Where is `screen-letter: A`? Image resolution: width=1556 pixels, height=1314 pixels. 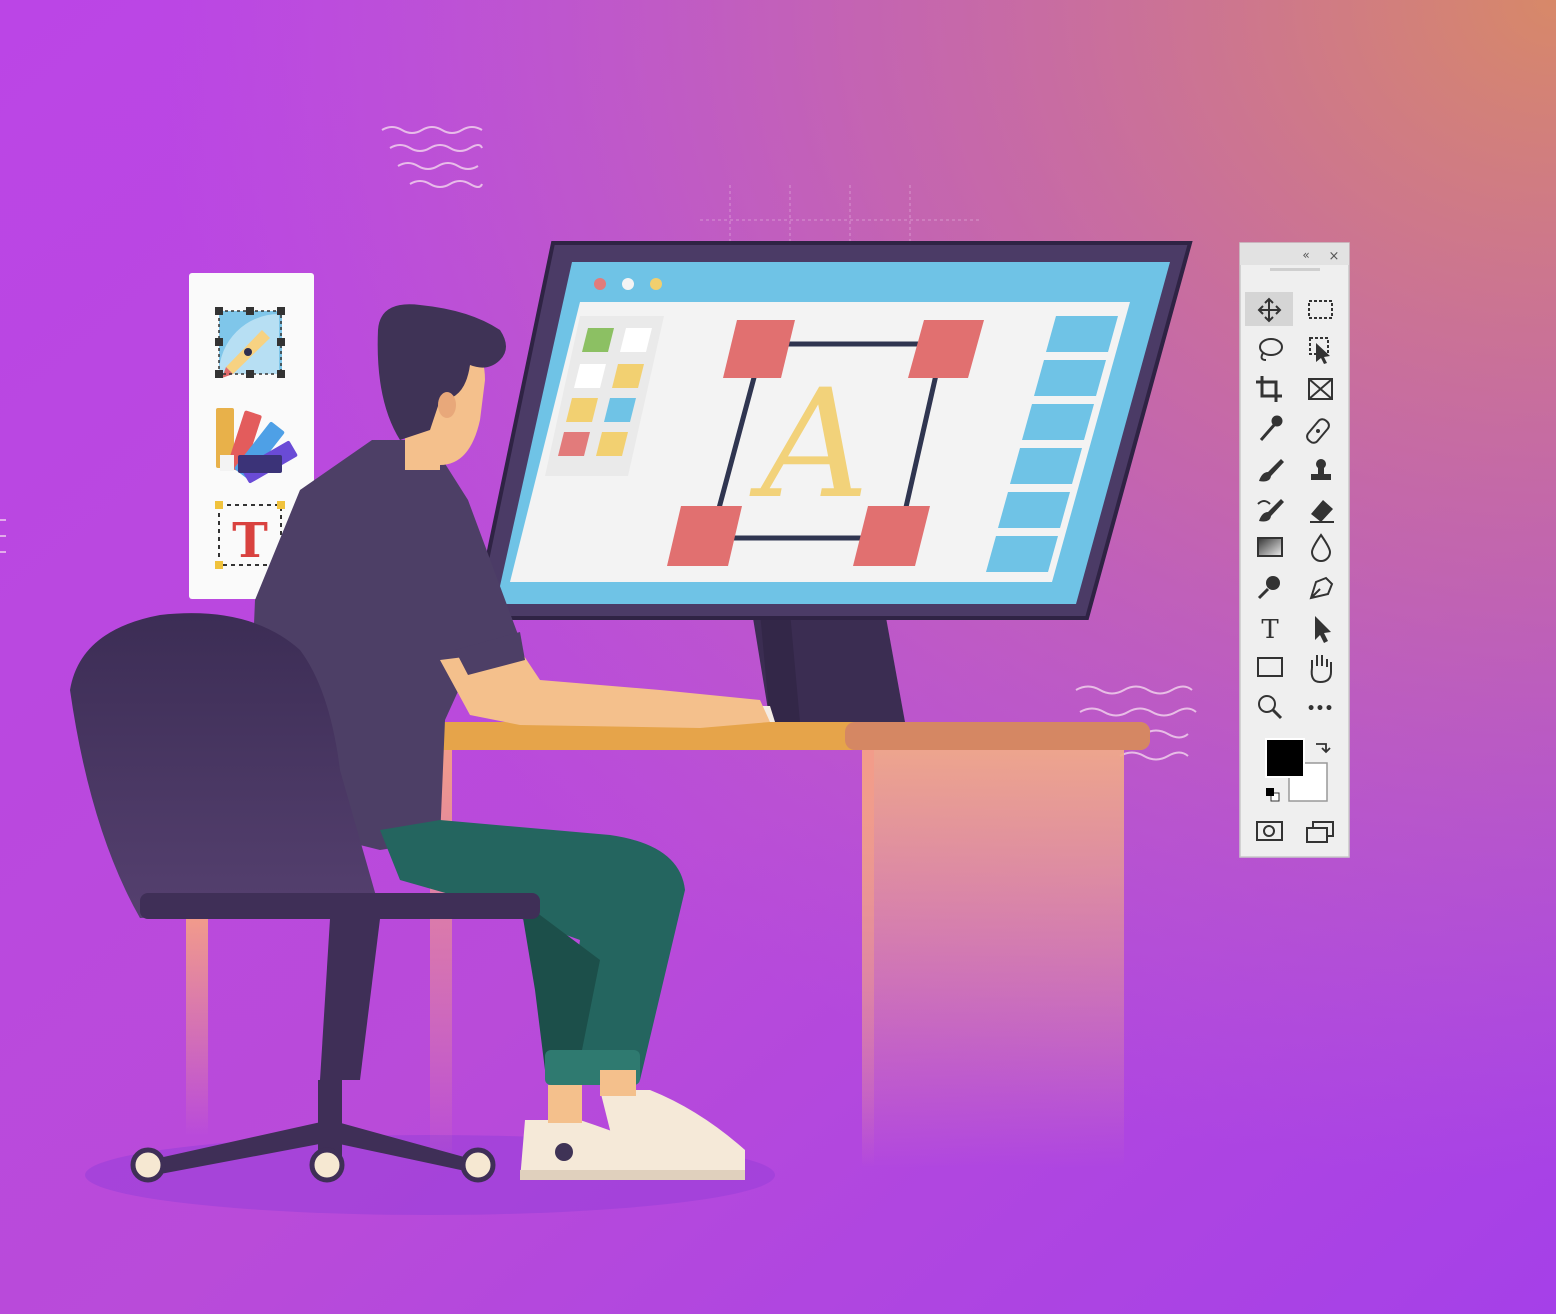 screen-letter: A is located at coordinates (809, 445).